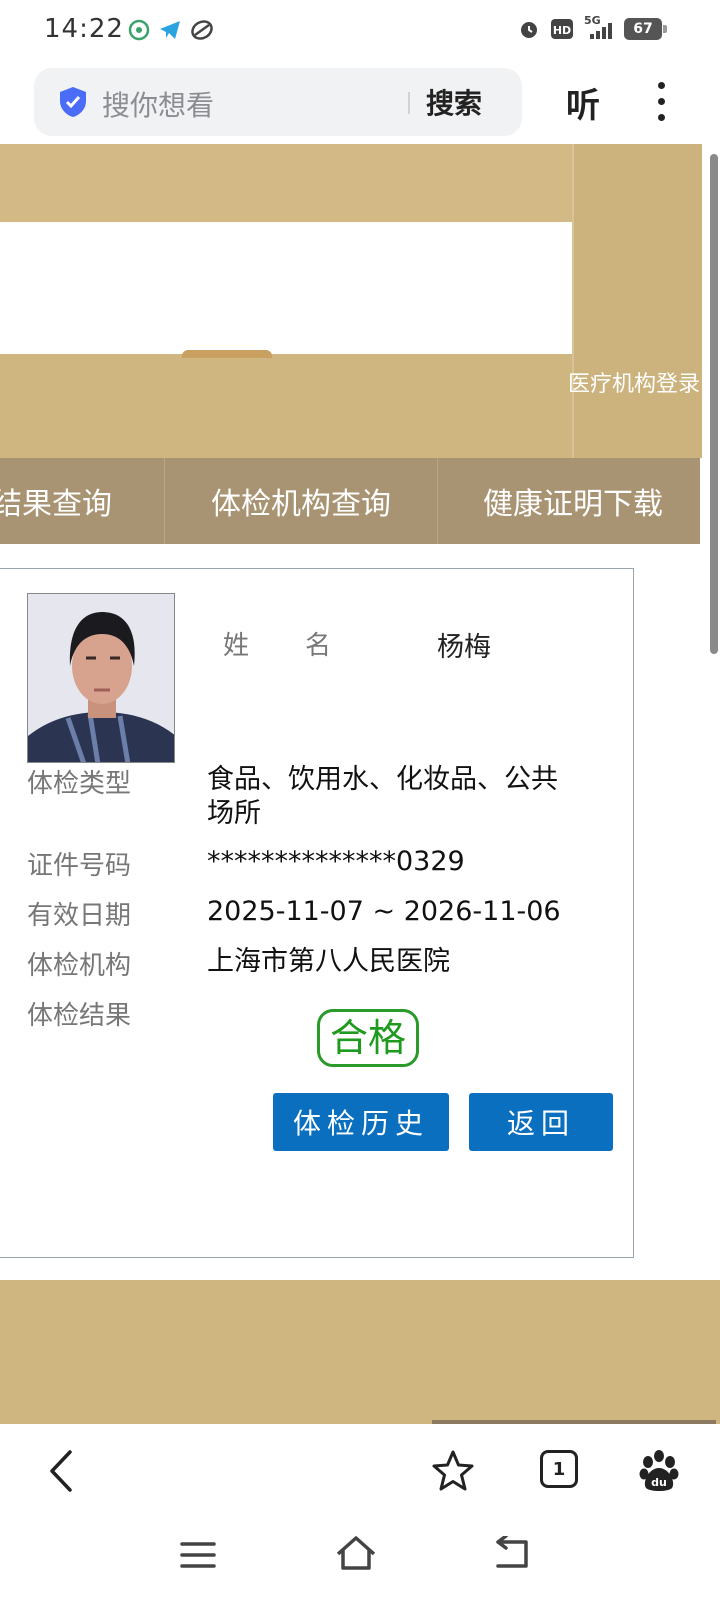 The height and width of the screenshot is (1600, 720). Describe the element at coordinates (158, 104) in the screenshot. I see `search-input: 搜你想看` at that location.